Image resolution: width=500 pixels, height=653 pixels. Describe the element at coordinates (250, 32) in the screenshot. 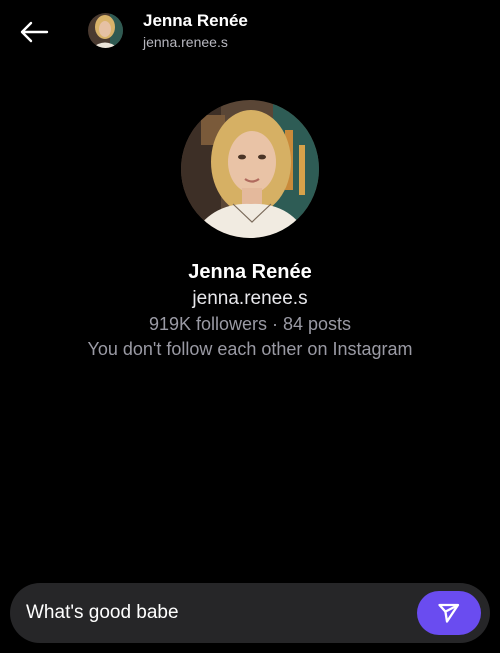

I see `chat-header: Jenna Renée jenna.renee.s` at that location.